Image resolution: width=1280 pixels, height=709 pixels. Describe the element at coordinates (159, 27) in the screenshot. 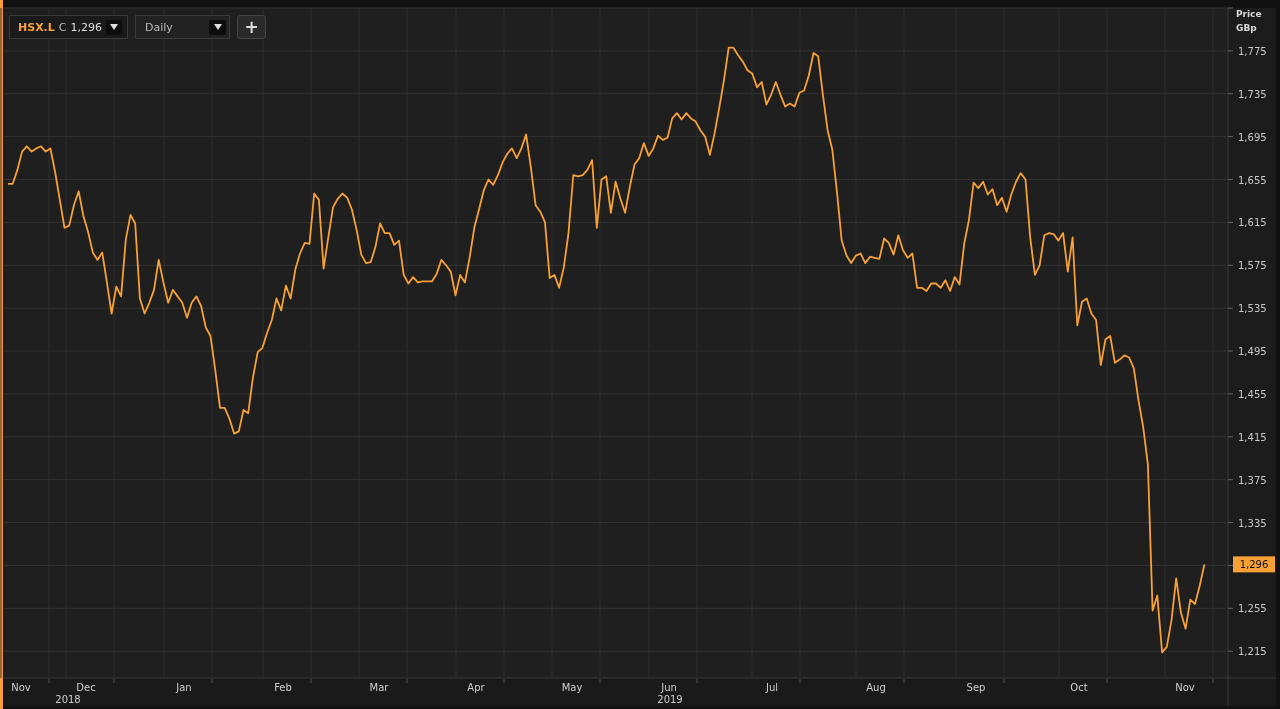

I see `interval-text: Daily` at that location.